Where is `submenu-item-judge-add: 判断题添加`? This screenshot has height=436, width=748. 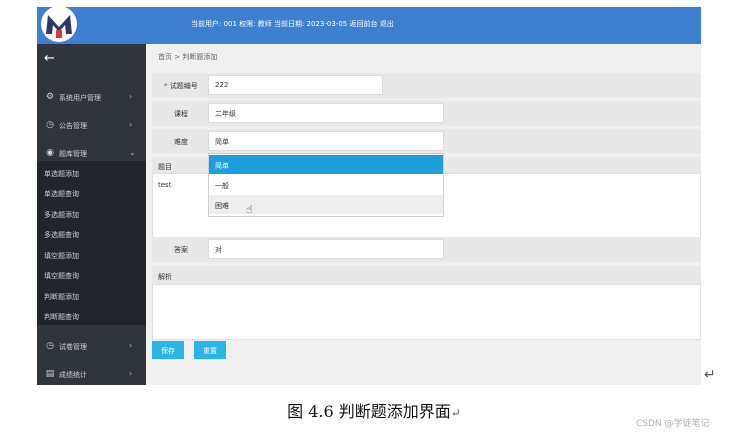
submenu-item-judge-add: 判断题添加 is located at coordinates (61, 297).